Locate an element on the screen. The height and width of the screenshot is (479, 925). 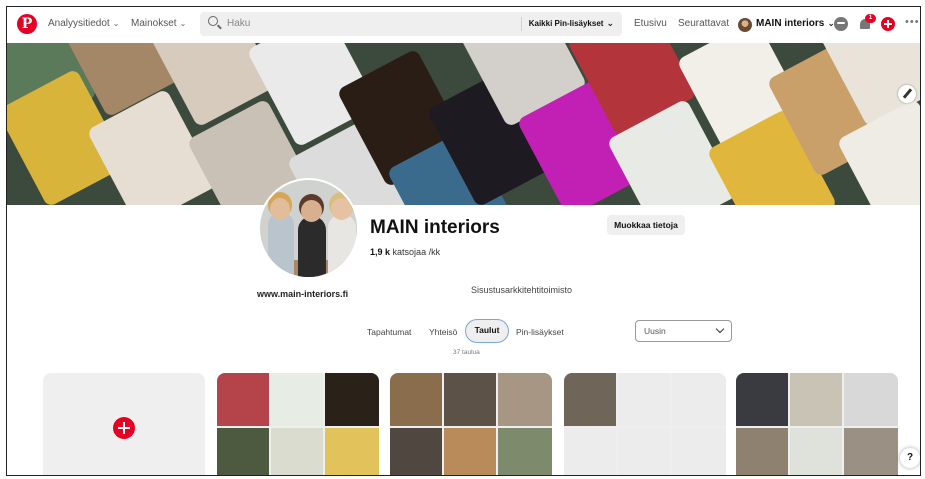
profile-photo is located at coordinates (308, 228).